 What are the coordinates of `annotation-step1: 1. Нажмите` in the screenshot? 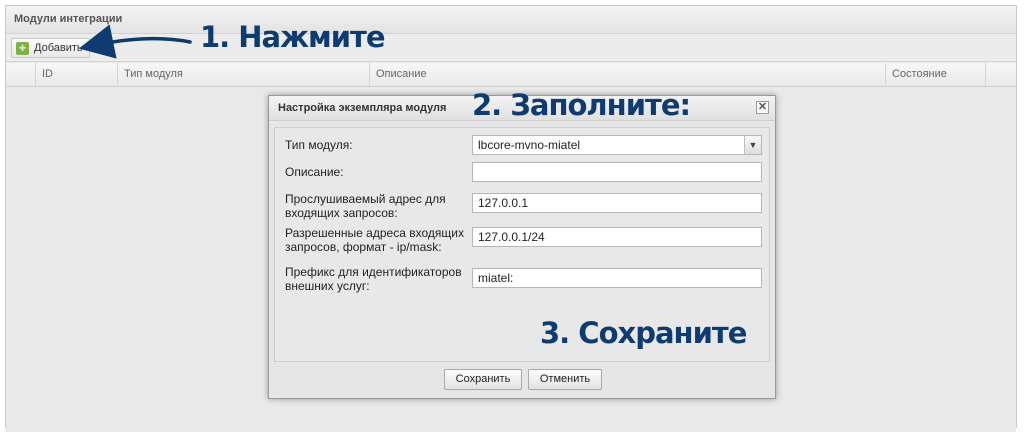 It's located at (292, 37).